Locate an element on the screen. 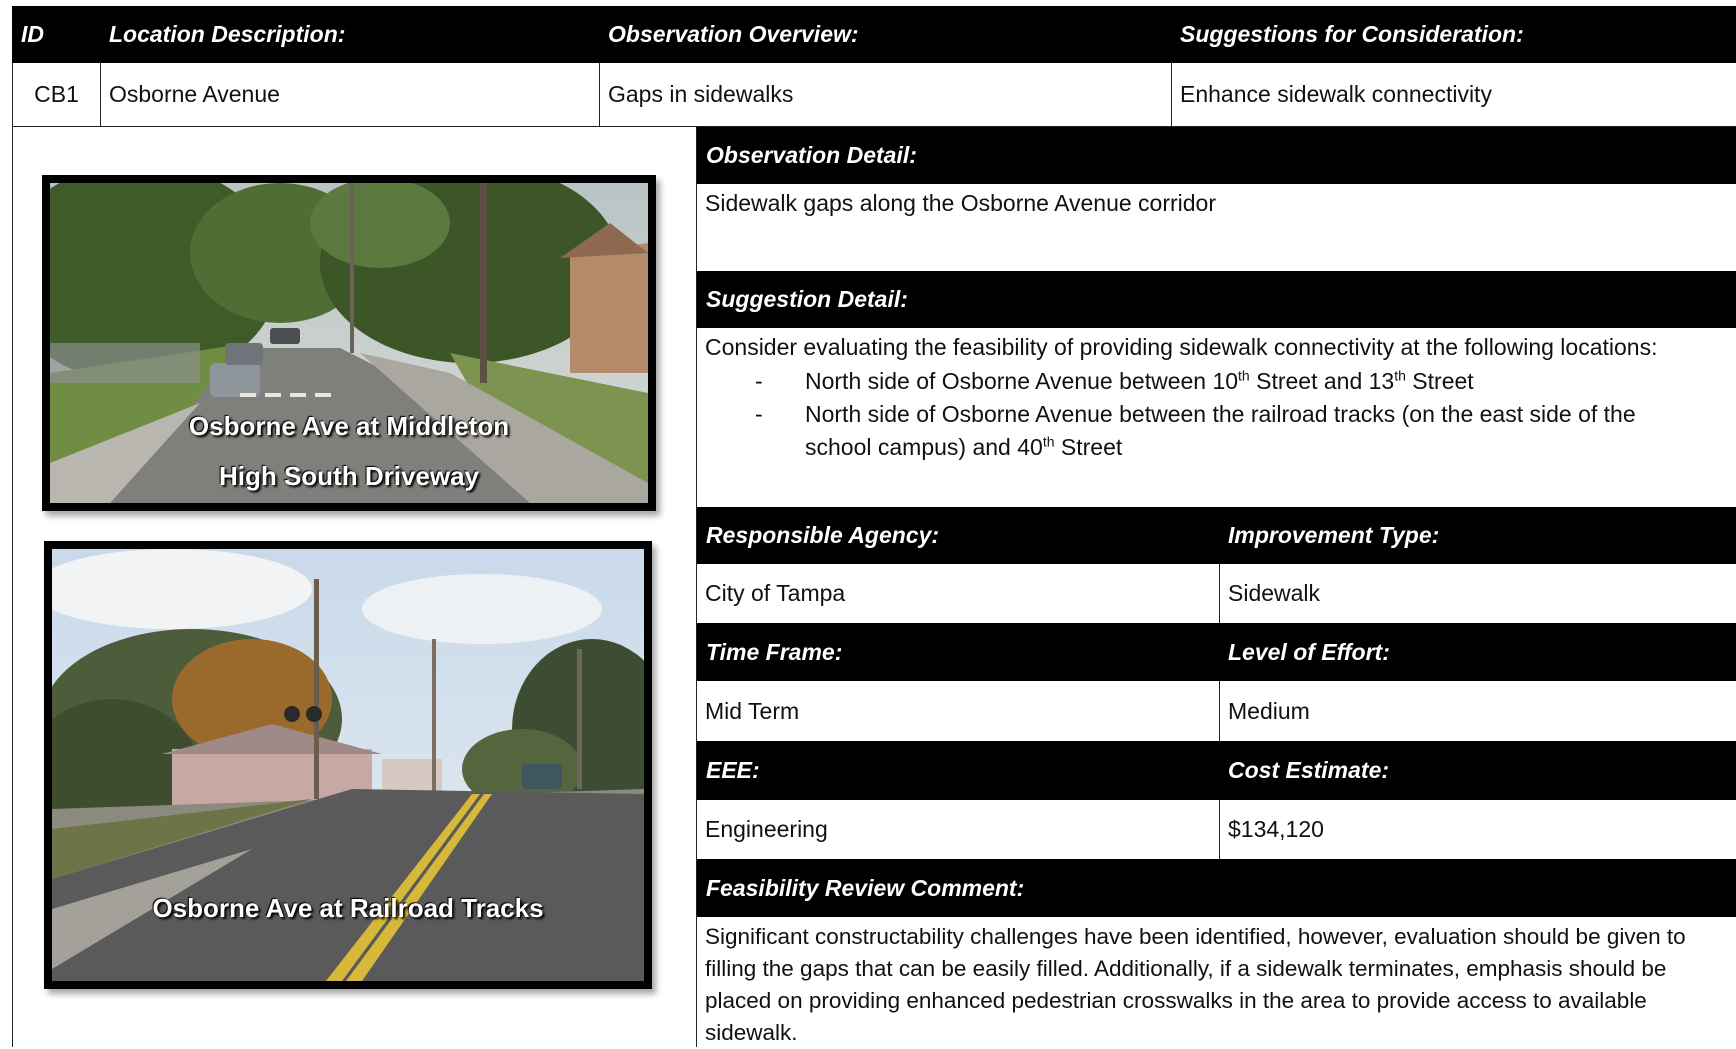 The width and height of the screenshot is (1736, 1049). row-location-text: Osborne Avenue is located at coordinates (194, 94).